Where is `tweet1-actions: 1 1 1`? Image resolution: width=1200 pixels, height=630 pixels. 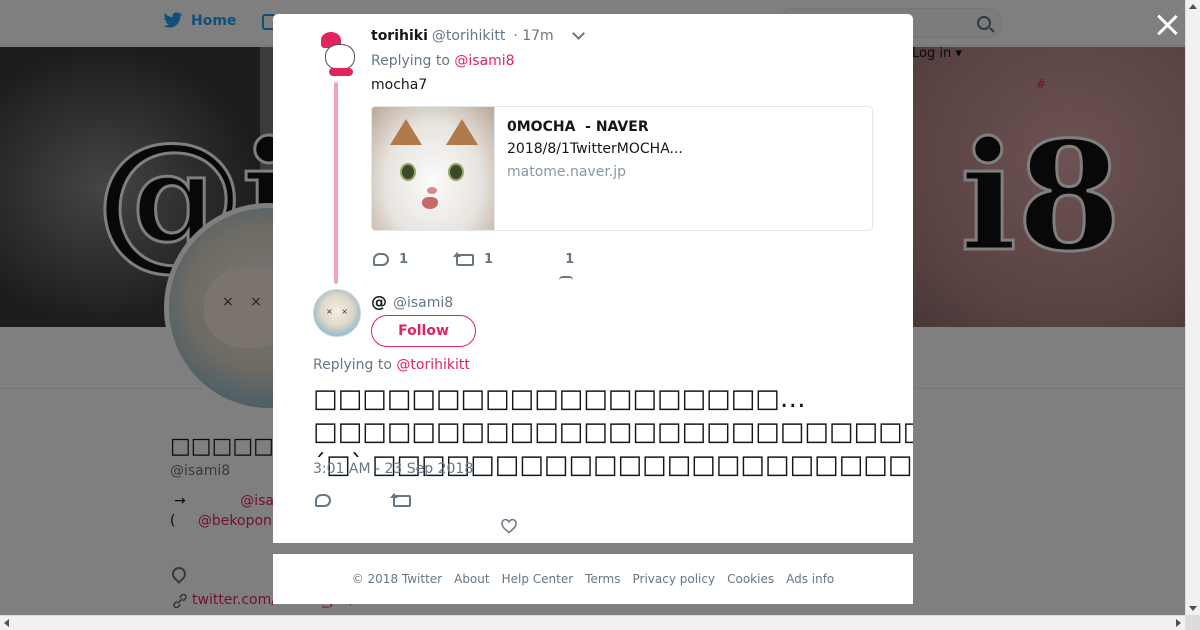
tweet1-actions: 1 1 1 is located at coordinates (473, 259).